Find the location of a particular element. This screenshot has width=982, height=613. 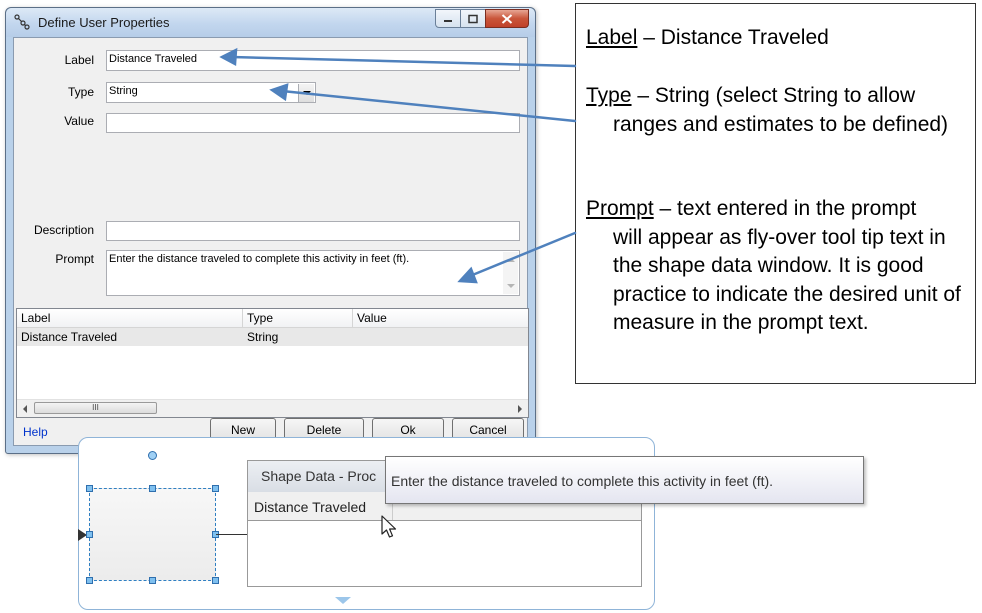

help-link: Help is located at coordinates (35, 432).